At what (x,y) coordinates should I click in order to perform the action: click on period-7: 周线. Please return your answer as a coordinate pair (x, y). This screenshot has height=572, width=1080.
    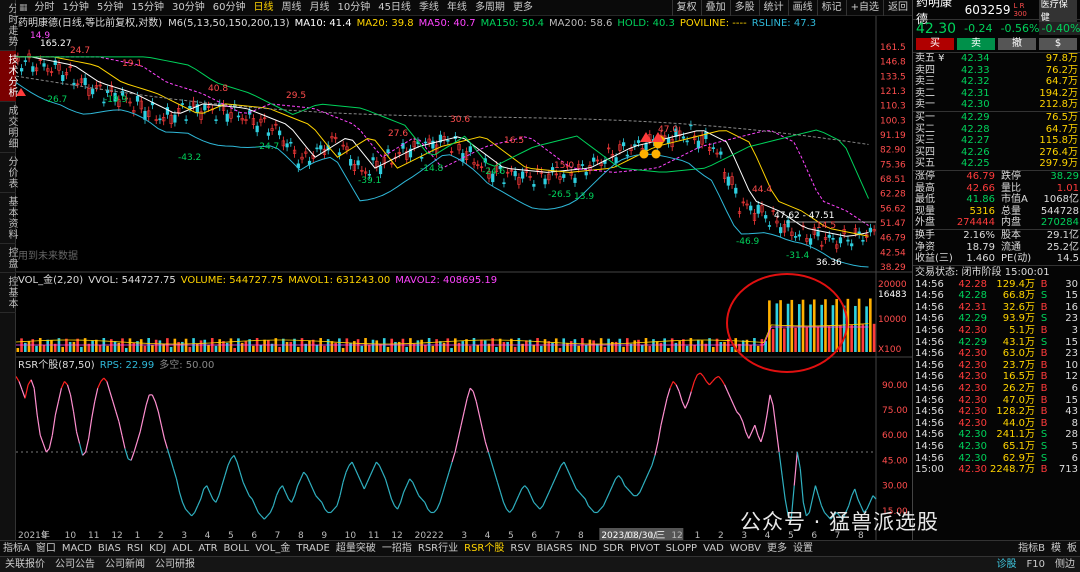
    Looking at the image, I should click on (291, 8).